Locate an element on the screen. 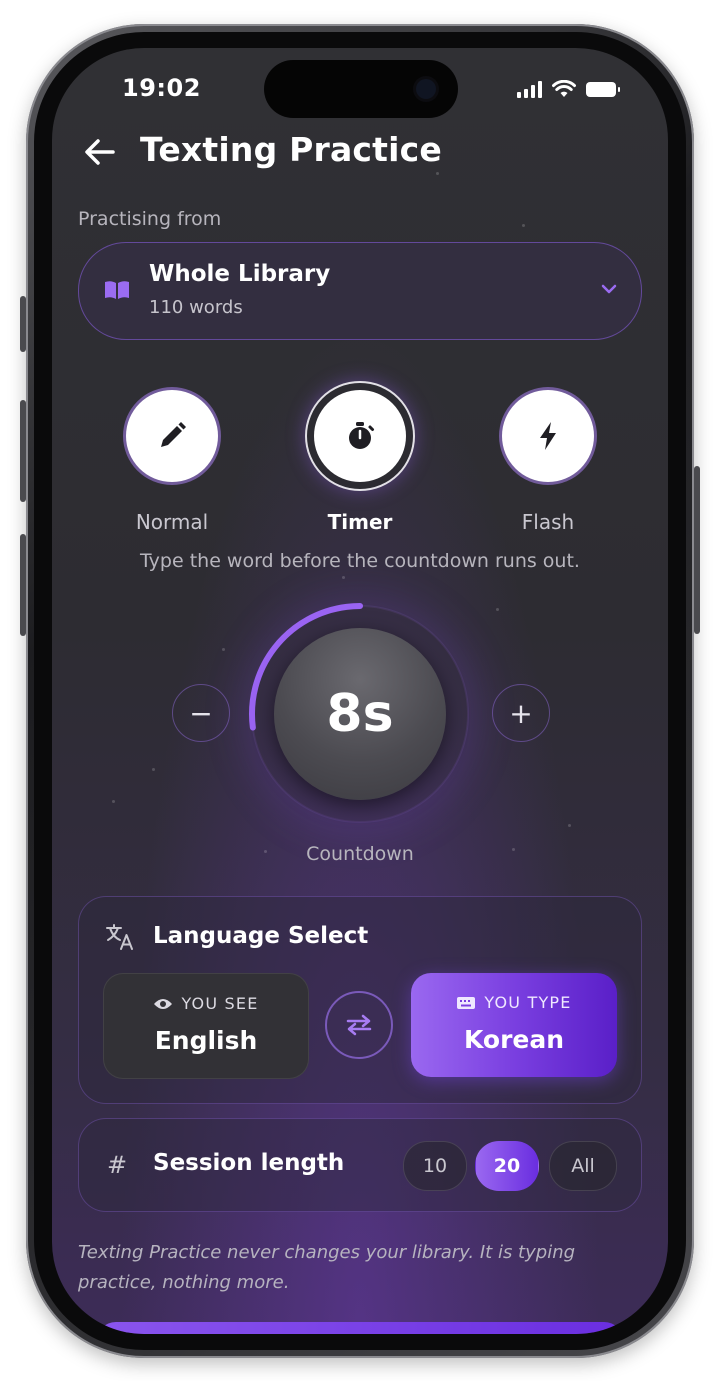  lightning-icon is located at coordinates (548, 436).